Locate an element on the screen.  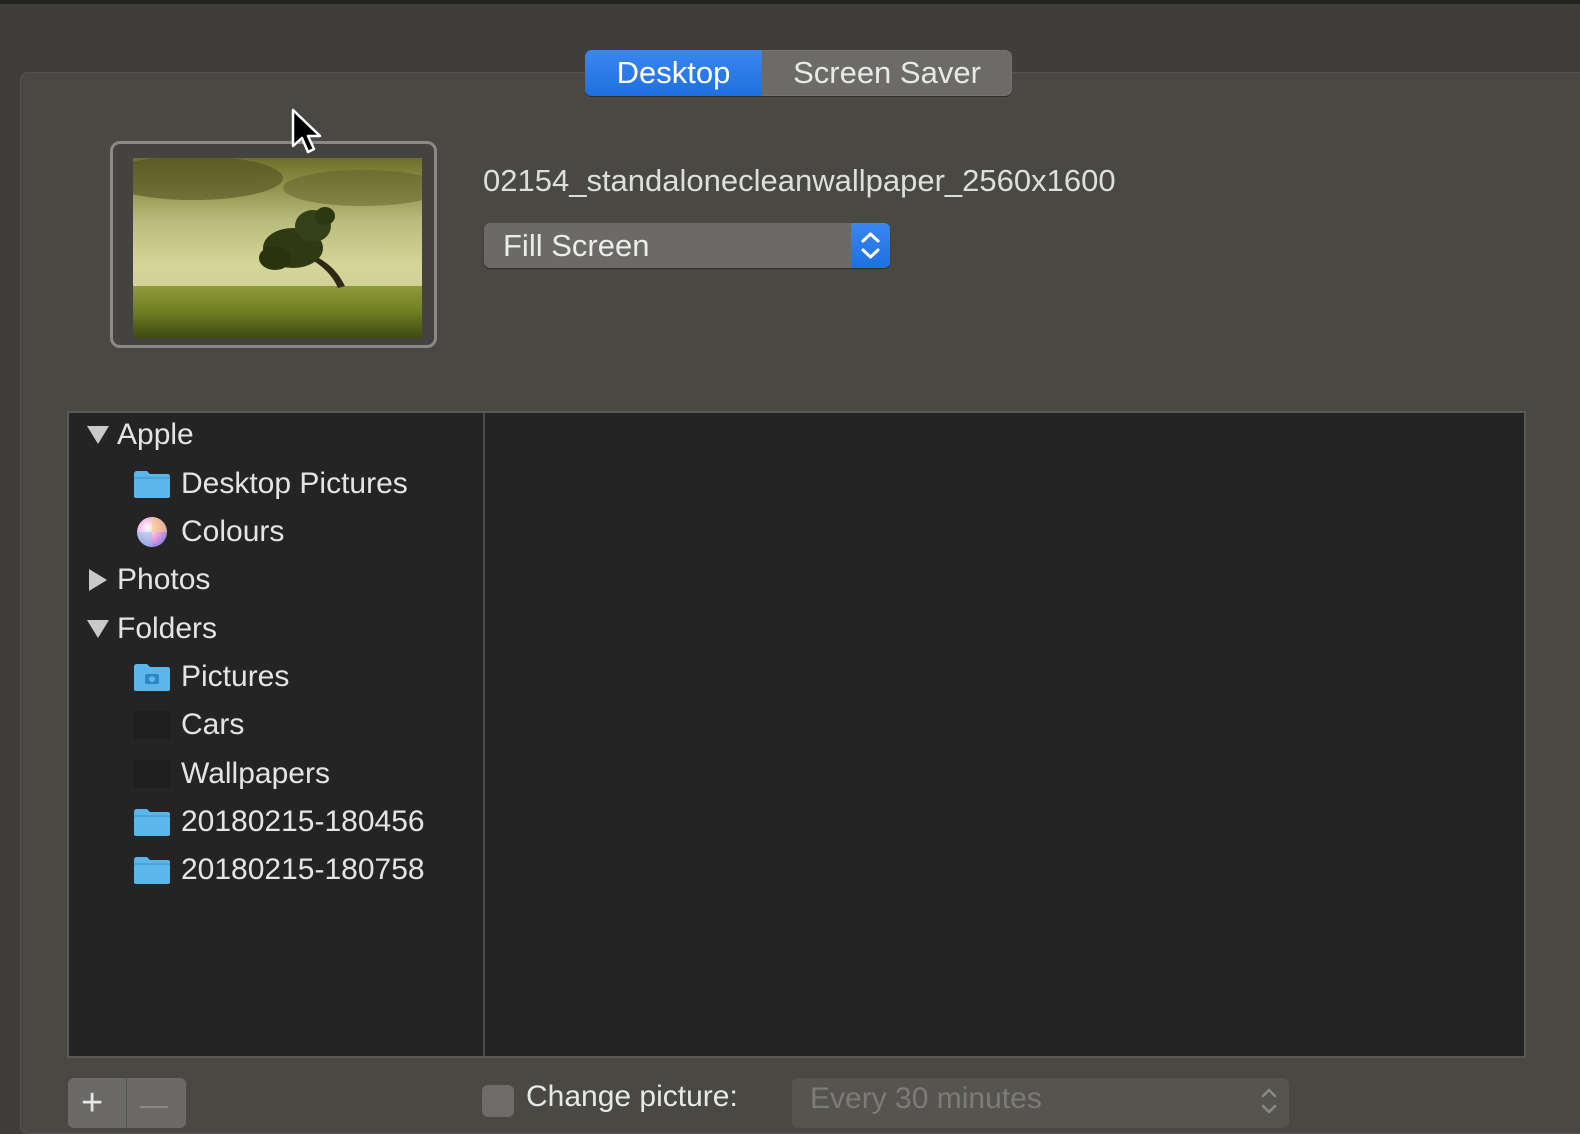
source-item-label: 20180215-180456 is located at coordinates (303, 821).